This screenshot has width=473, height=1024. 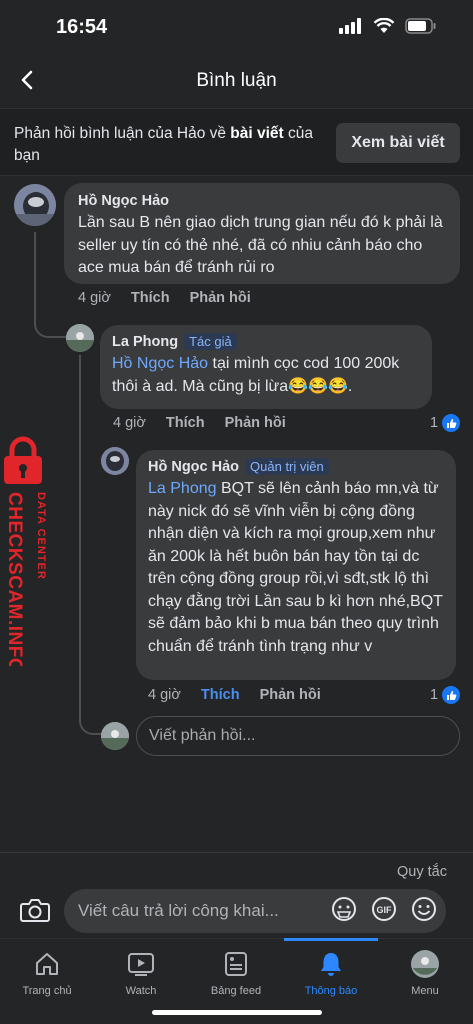 What do you see at coordinates (141, 964) in the screenshot?
I see `watch-icon` at bounding box center [141, 964].